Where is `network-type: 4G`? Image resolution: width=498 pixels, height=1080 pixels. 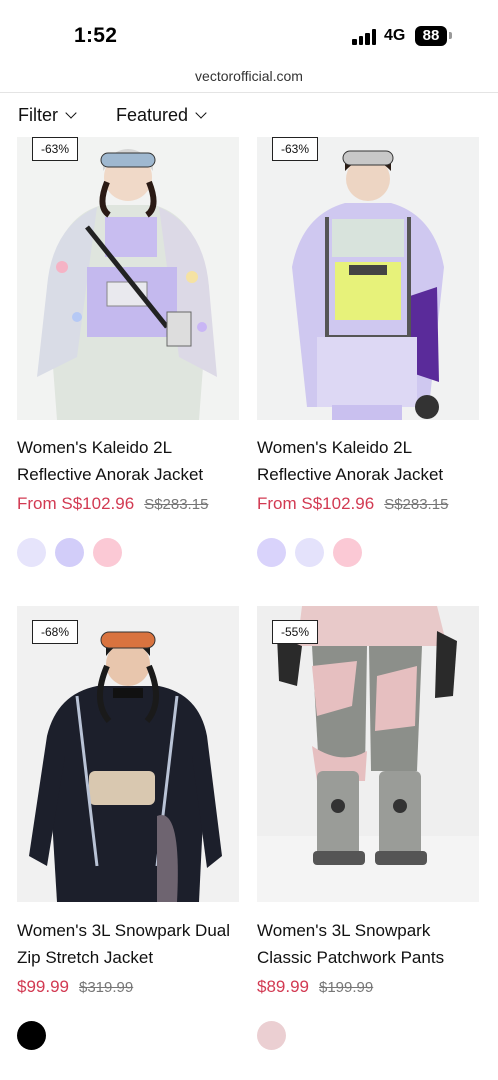
network-type: 4G is located at coordinates (395, 35).